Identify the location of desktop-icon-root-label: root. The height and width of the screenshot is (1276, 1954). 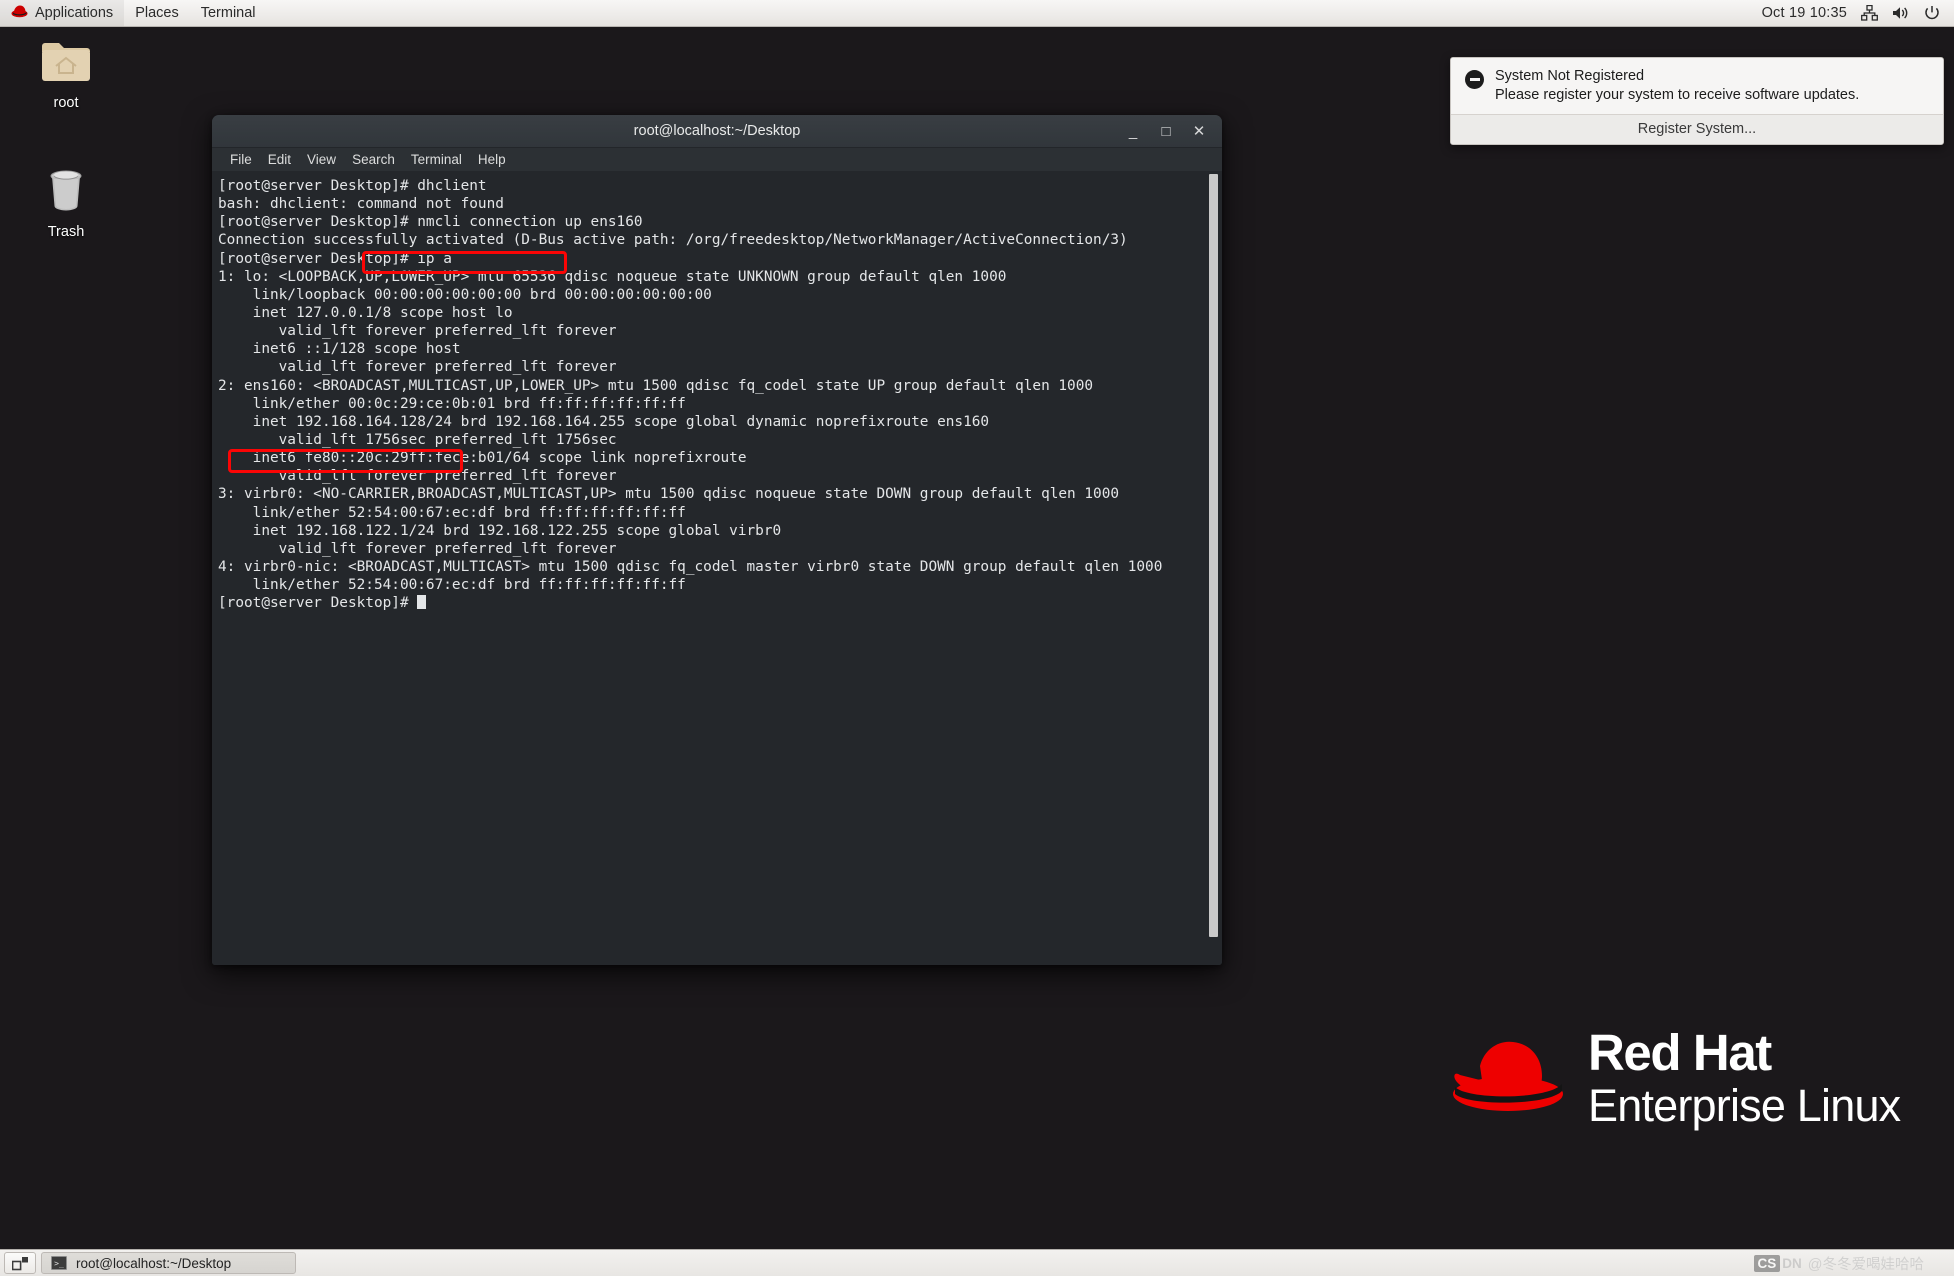
(66, 103).